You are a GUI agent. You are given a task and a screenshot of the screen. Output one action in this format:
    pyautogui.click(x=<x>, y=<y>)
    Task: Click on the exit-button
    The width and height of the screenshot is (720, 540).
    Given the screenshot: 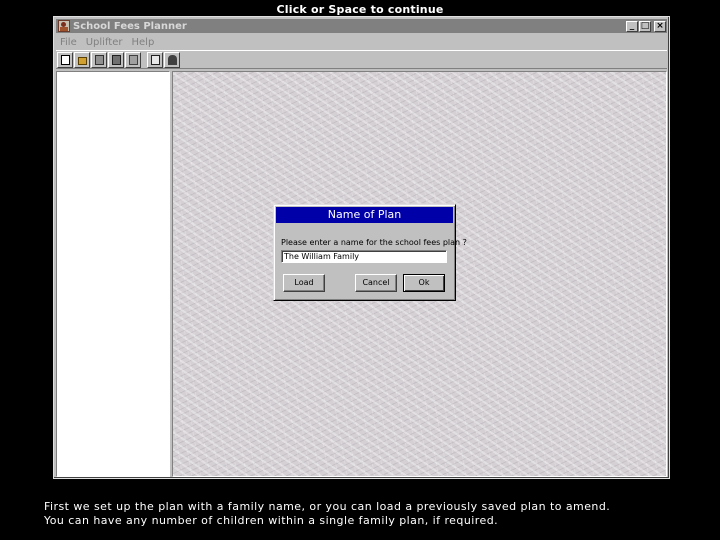 What is the action you would take?
    pyautogui.click(x=172, y=59)
    